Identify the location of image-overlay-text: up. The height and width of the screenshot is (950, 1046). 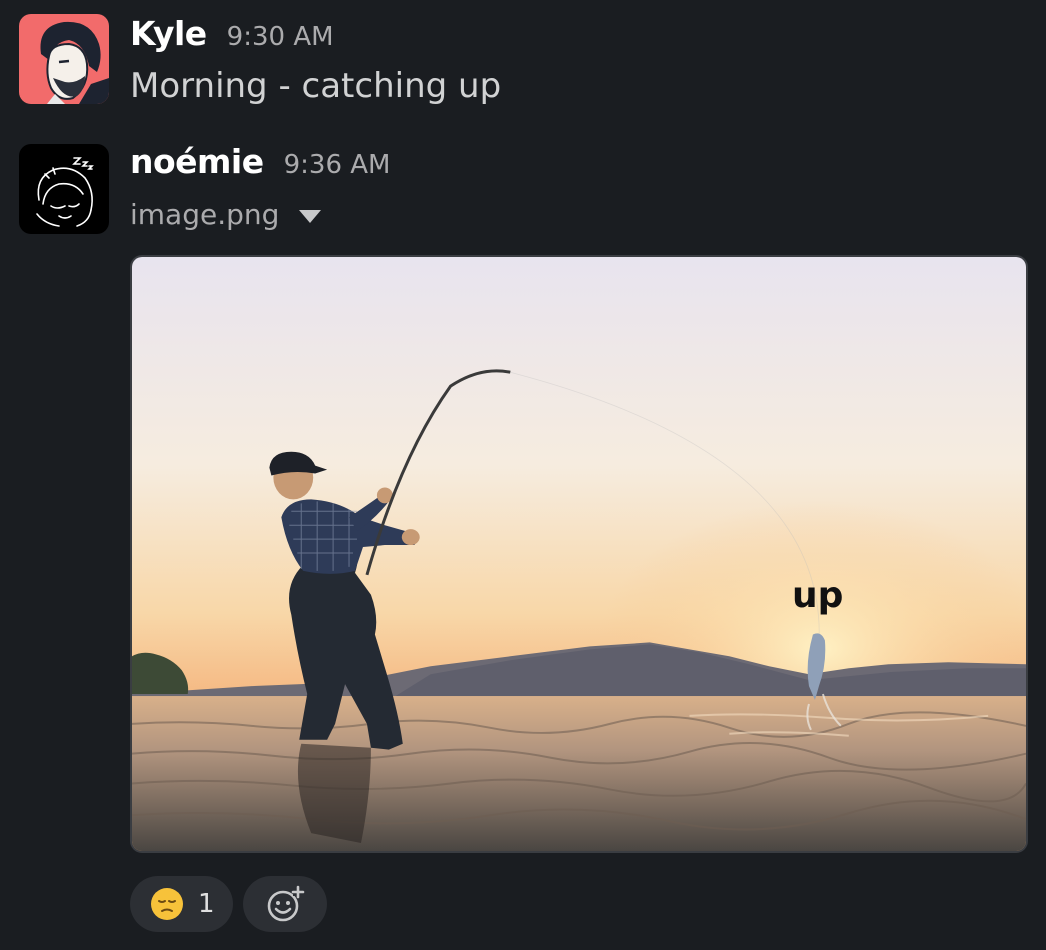
(818, 595).